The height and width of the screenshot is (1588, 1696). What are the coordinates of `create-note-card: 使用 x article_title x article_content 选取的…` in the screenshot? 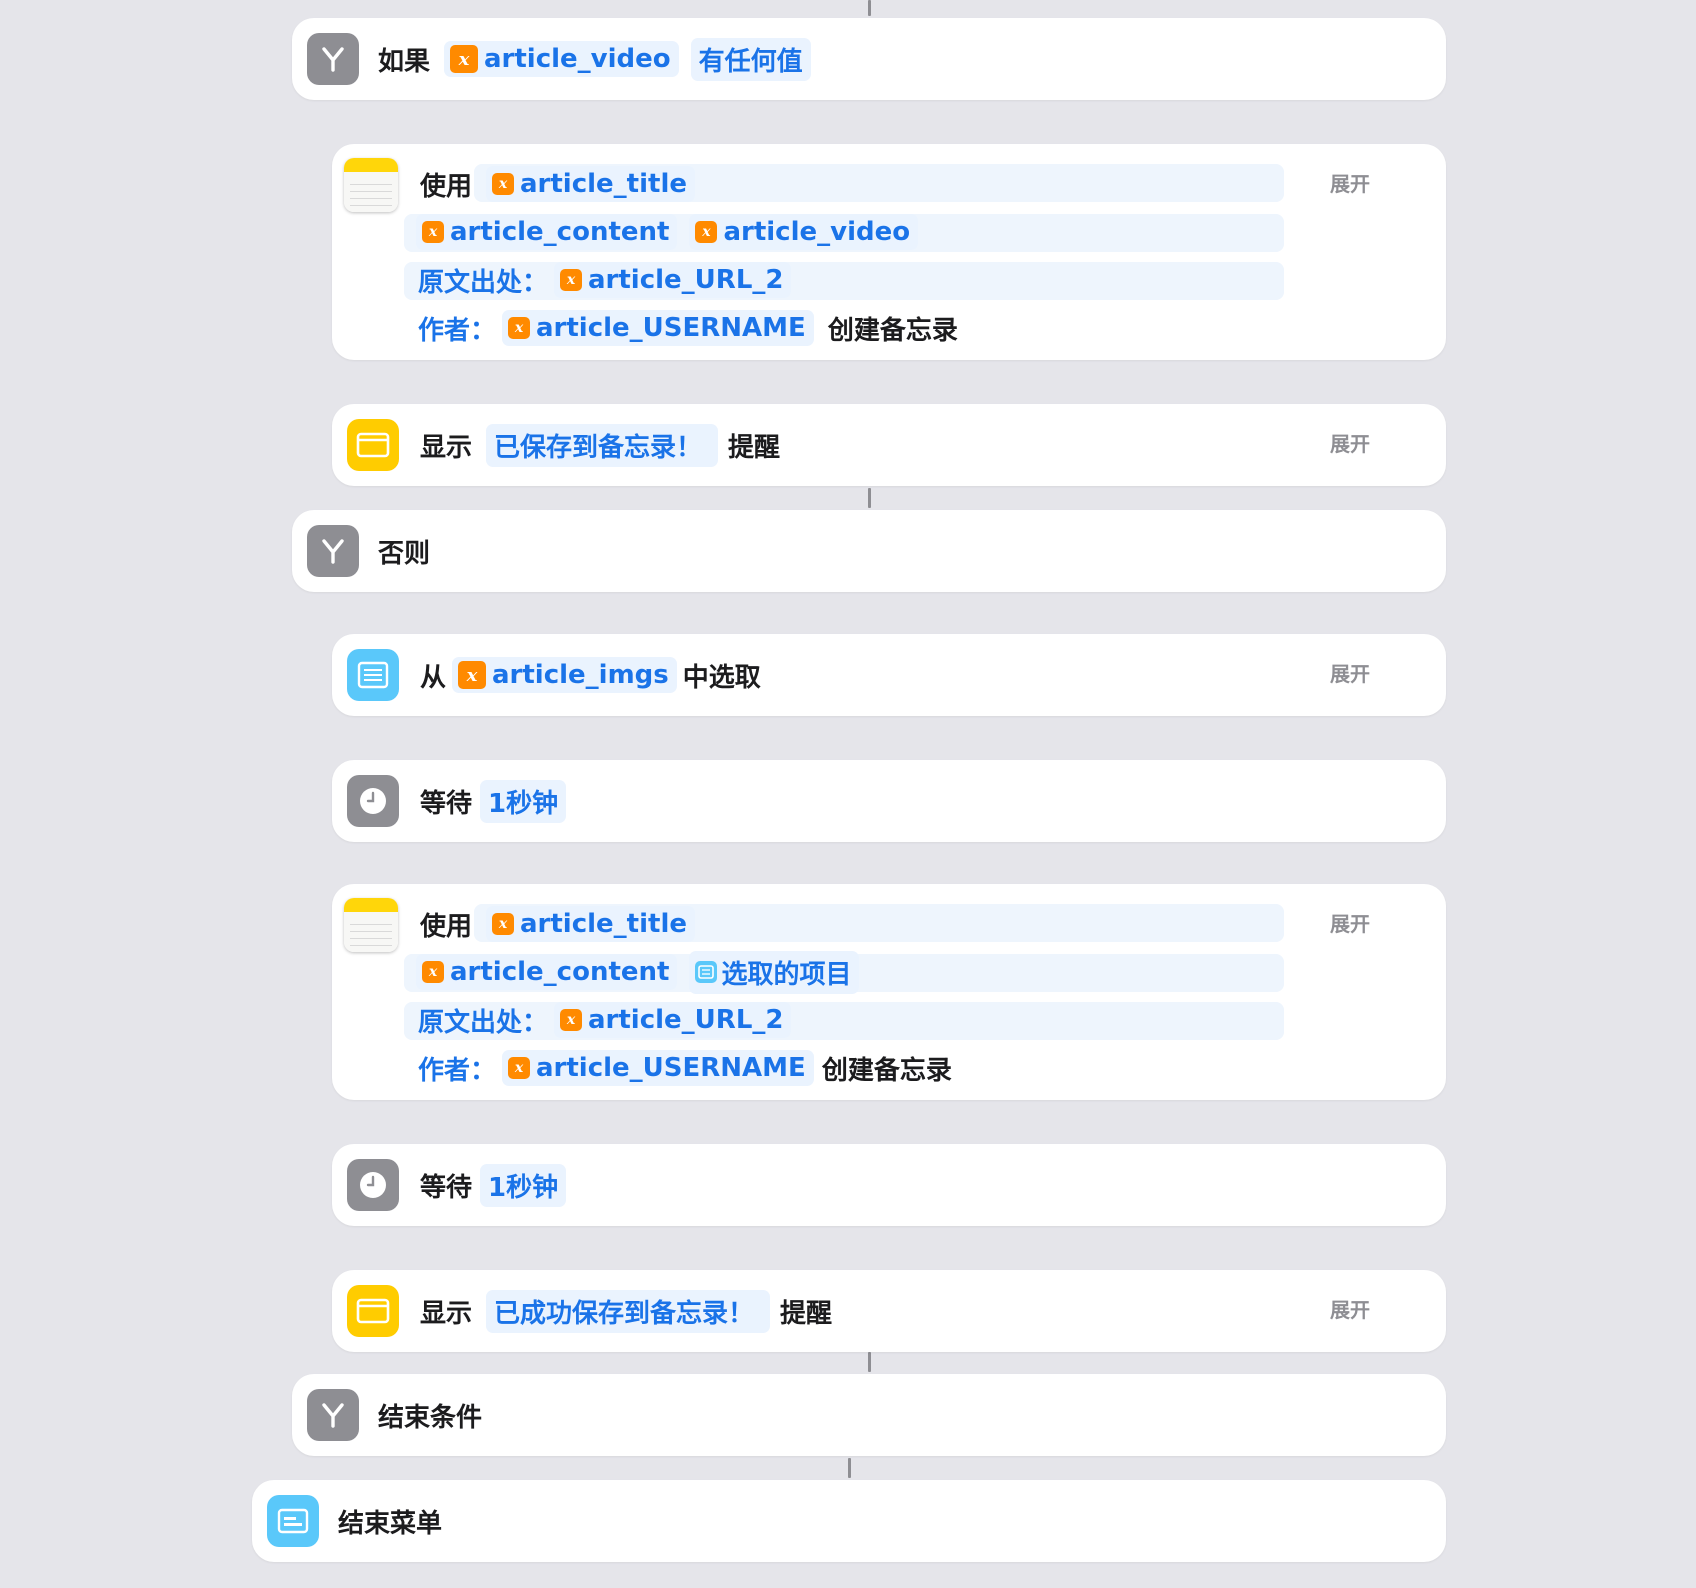 It's located at (889, 992).